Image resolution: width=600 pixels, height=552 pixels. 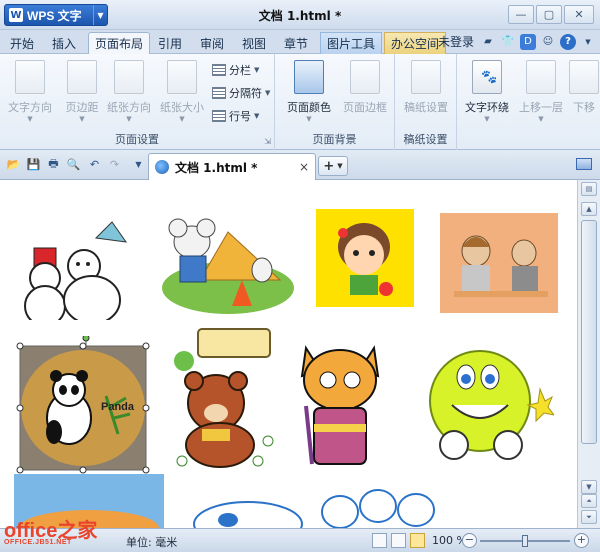 What do you see at coordinates (525, 541) in the screenshot?
I see `zoom-slider-thumb` at bounding box center [525, 541].